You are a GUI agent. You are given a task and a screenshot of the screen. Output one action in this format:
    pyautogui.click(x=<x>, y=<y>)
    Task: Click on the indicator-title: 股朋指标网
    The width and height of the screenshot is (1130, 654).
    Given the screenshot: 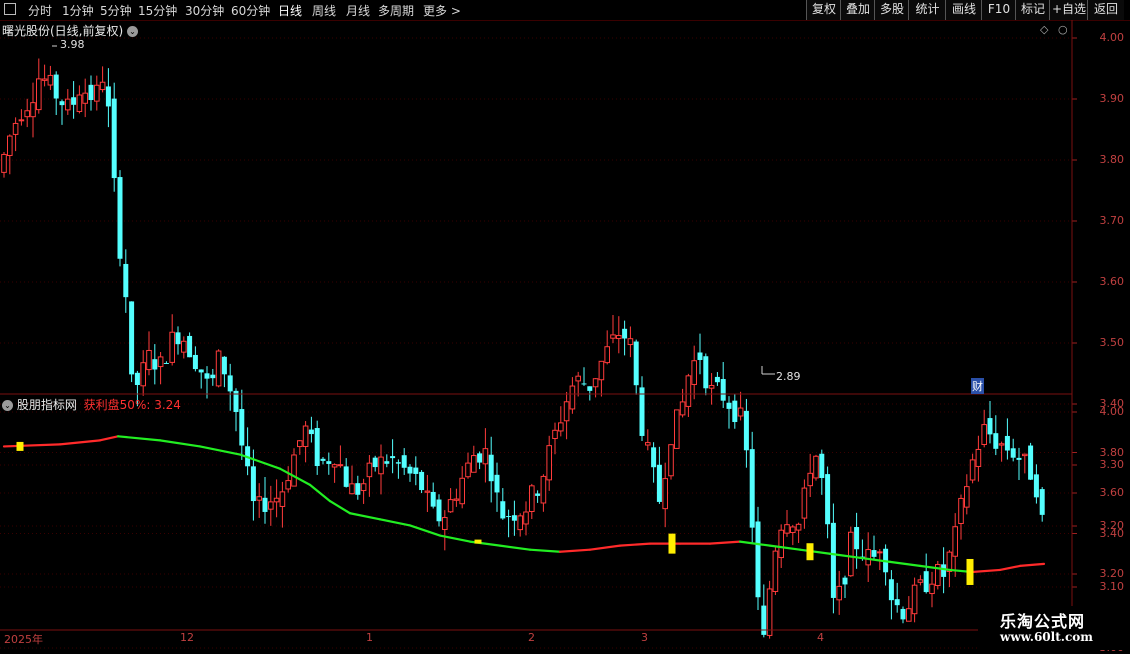 What is the action you would take?
    pyautogui.click(x=46, y=405)
    